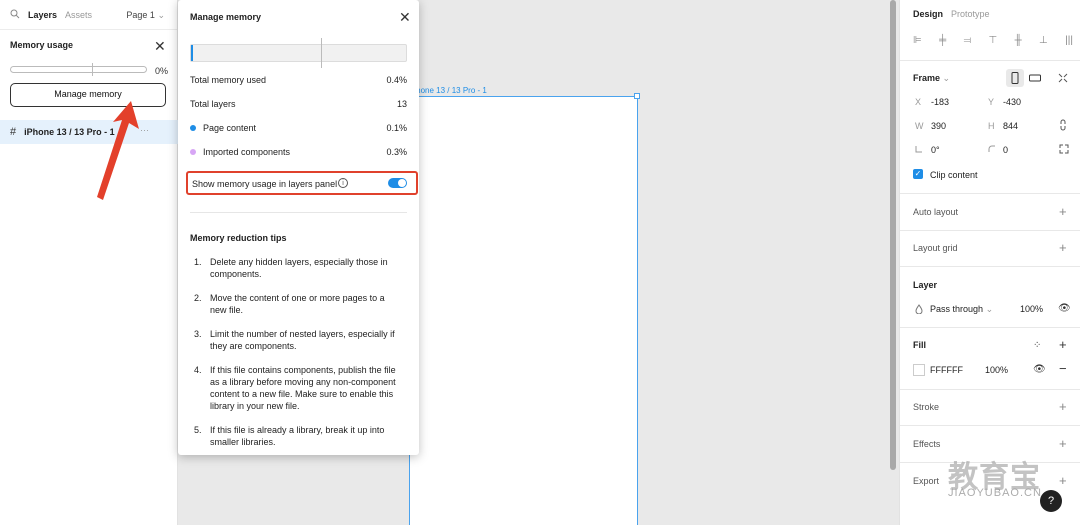 This screenshot has width=1080, height=525. What do you see at coordinates (893, 235) in the screenshot?
I see `canvas-scrollbar` at bounding box center [893, 235].